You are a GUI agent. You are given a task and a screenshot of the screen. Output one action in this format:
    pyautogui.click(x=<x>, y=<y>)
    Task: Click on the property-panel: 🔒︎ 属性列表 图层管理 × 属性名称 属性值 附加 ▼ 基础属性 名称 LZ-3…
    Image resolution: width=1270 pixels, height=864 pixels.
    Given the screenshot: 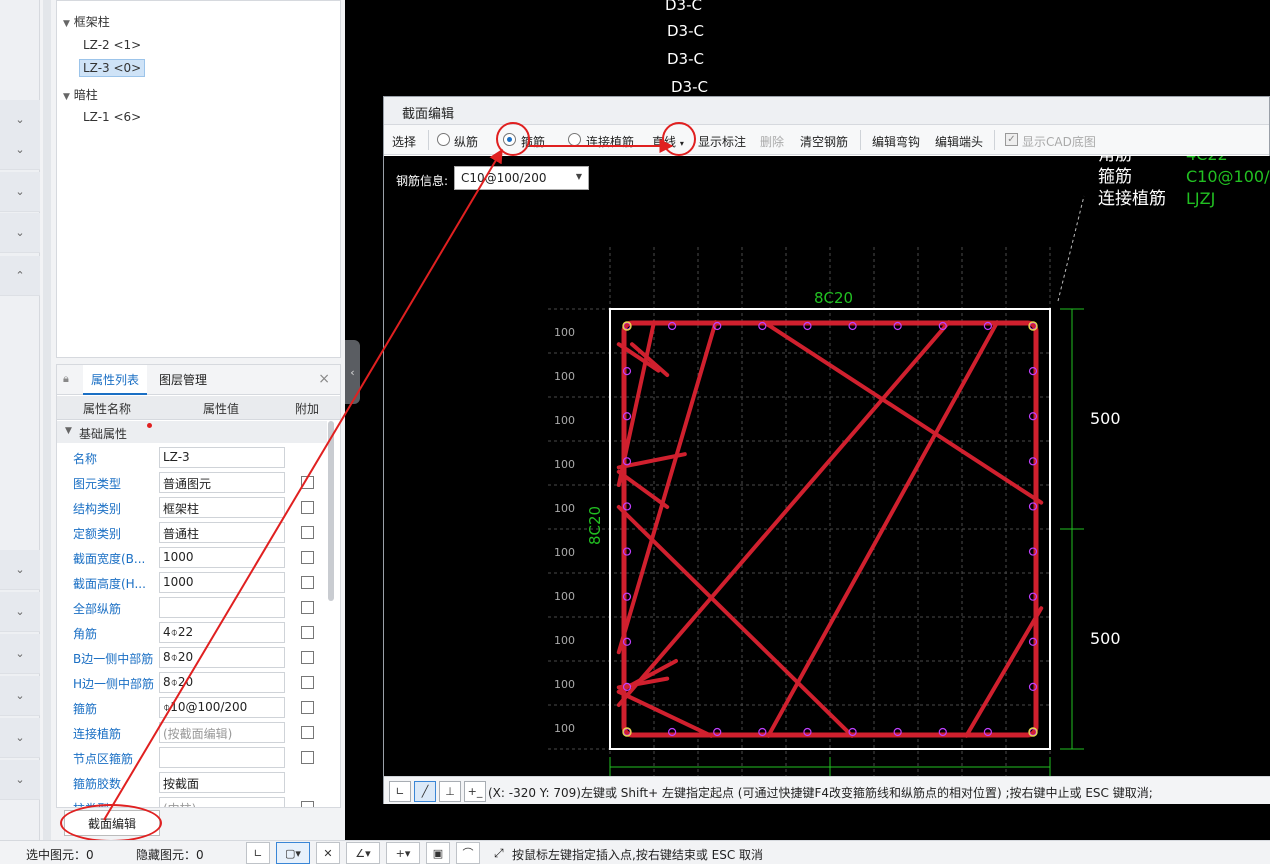 What is the action you would take?
    pyautogui.click(x=198, y=586)
    